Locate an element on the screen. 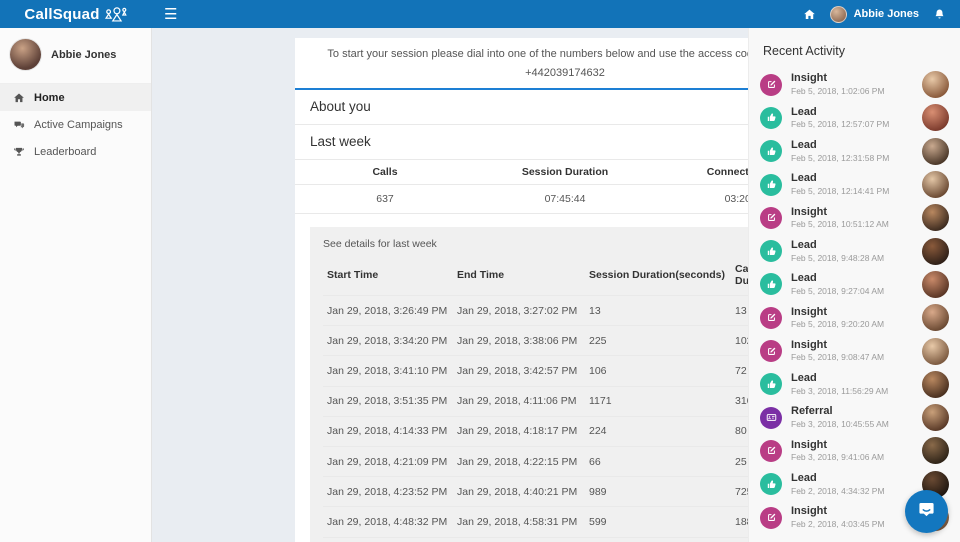  stat-value: 637 is located at coordinates (385, 199).